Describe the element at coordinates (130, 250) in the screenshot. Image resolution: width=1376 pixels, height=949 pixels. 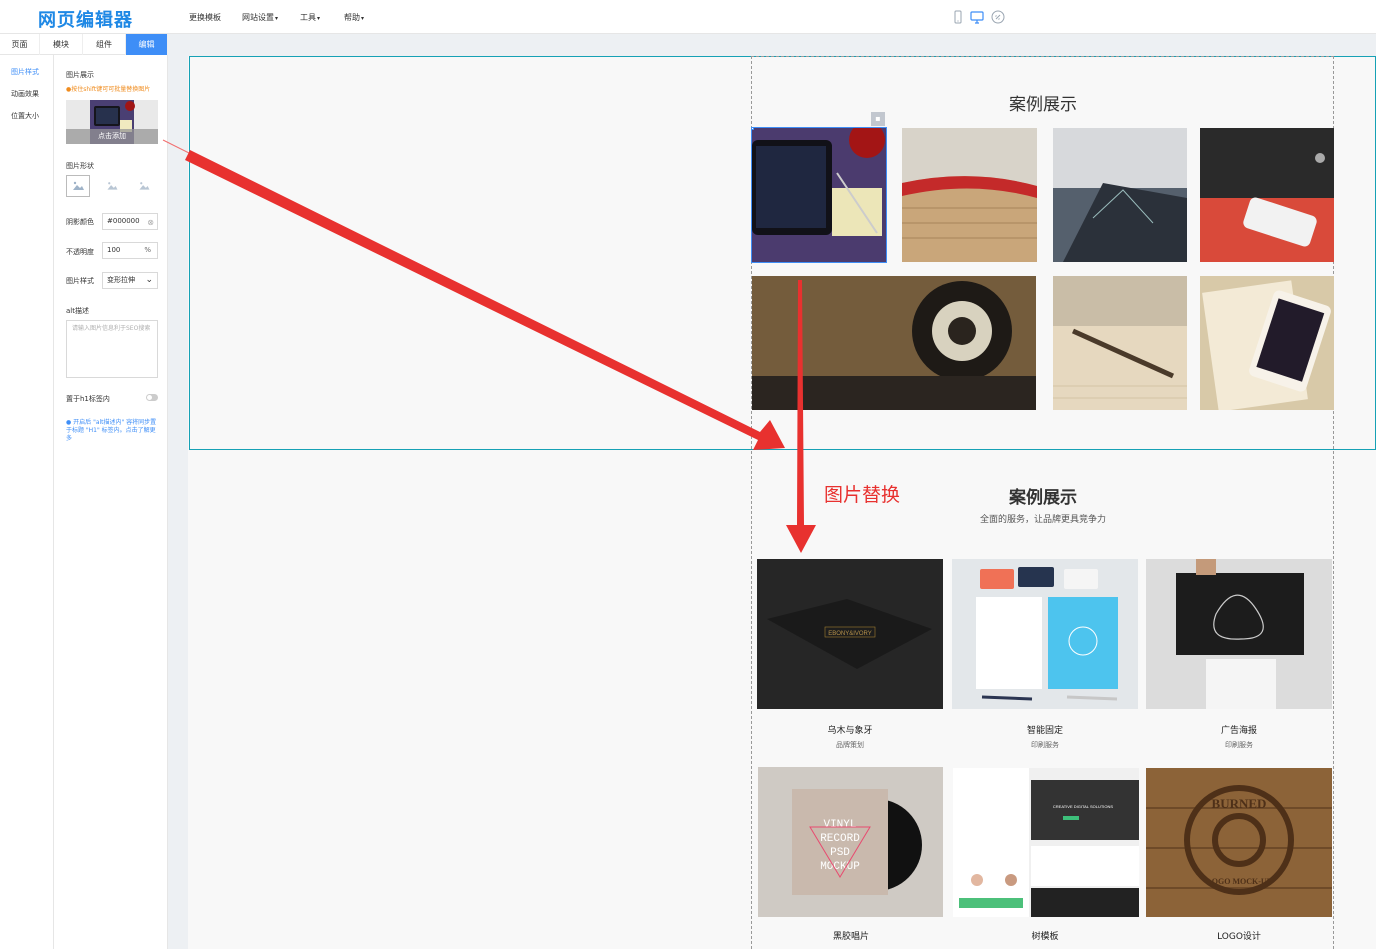
I see `opacity-input: 100 %` at that location.